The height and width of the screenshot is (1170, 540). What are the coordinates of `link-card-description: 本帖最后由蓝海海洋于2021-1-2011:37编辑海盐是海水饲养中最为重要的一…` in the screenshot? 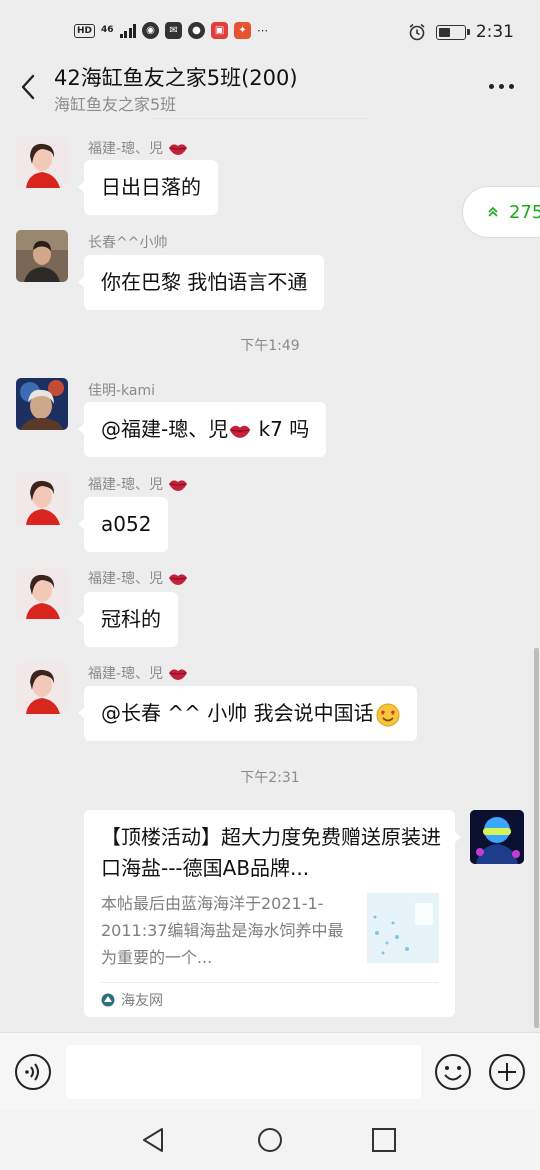 It's located at (222, 930).